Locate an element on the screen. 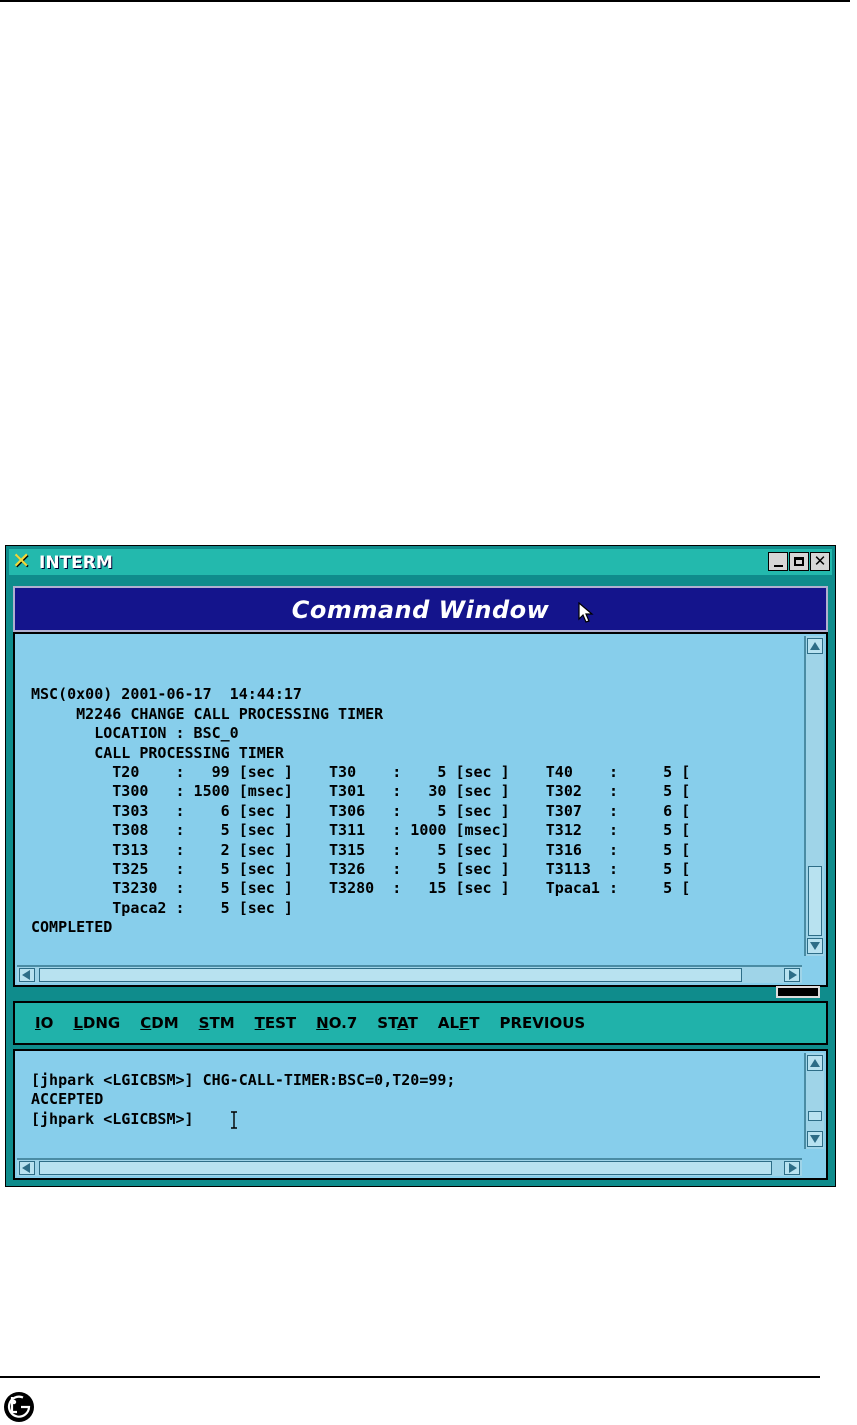 This screenshot has height=1425, width=857. command-menu-bar: IO LDNG CDM STM TEST NO.7 STAT ALFT PREVIOUS is located at coordinates (420, 1023).